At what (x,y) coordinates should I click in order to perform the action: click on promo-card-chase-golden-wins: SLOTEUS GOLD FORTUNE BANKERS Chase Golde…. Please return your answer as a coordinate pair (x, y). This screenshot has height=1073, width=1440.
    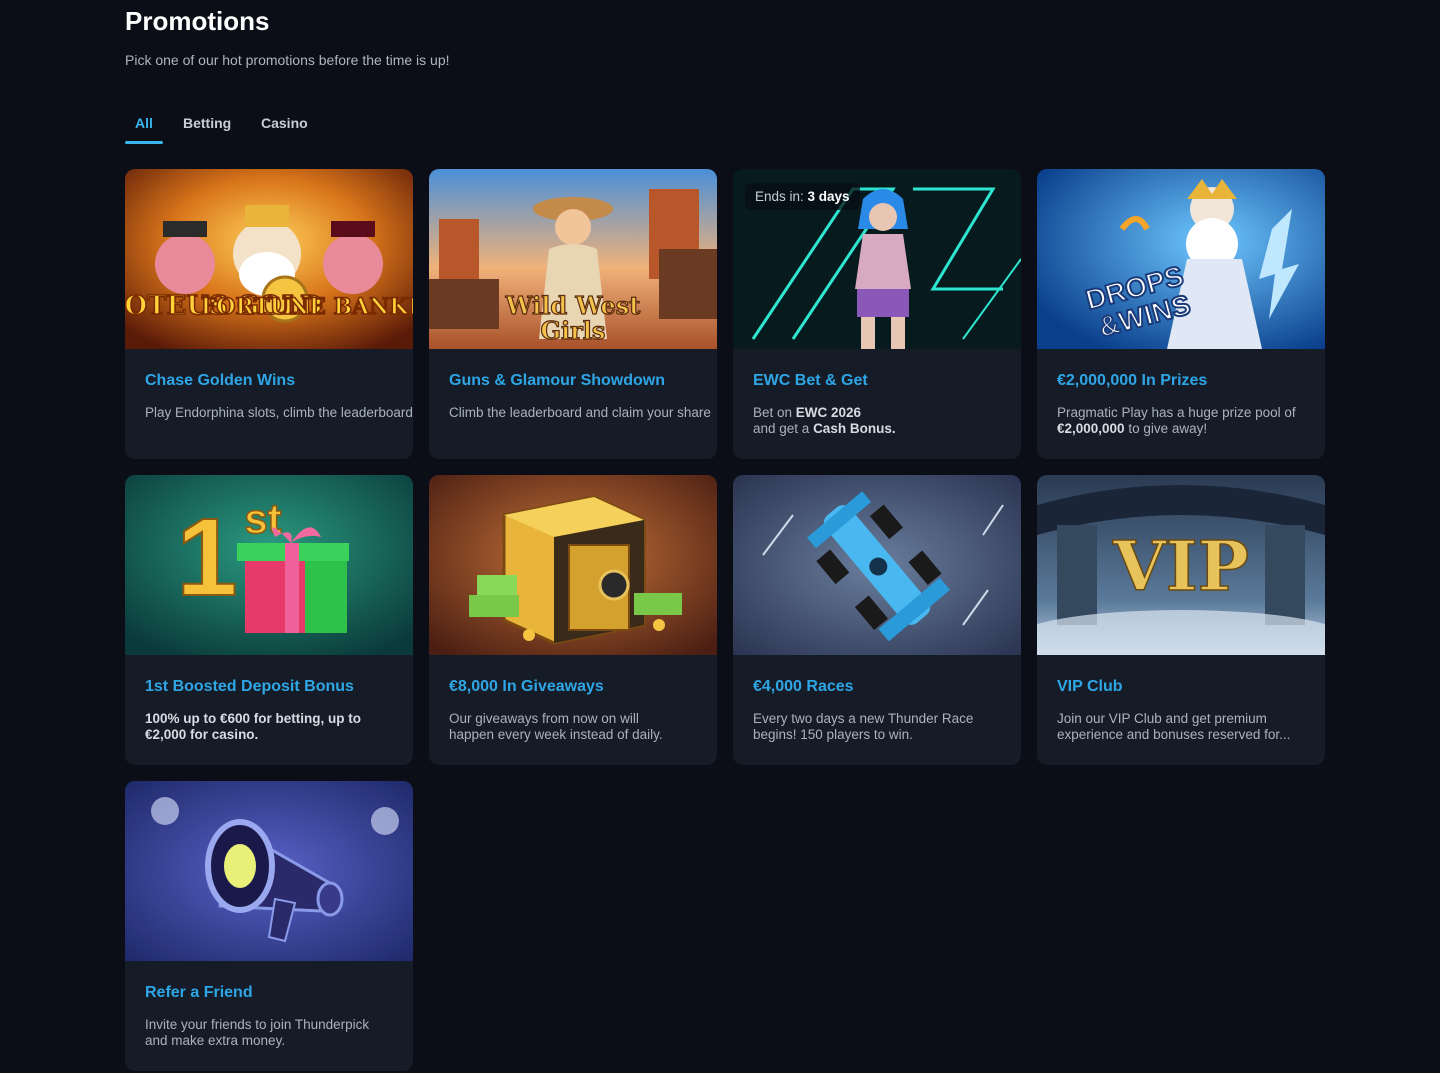
    Looking at the image, I should click on (269, 314).